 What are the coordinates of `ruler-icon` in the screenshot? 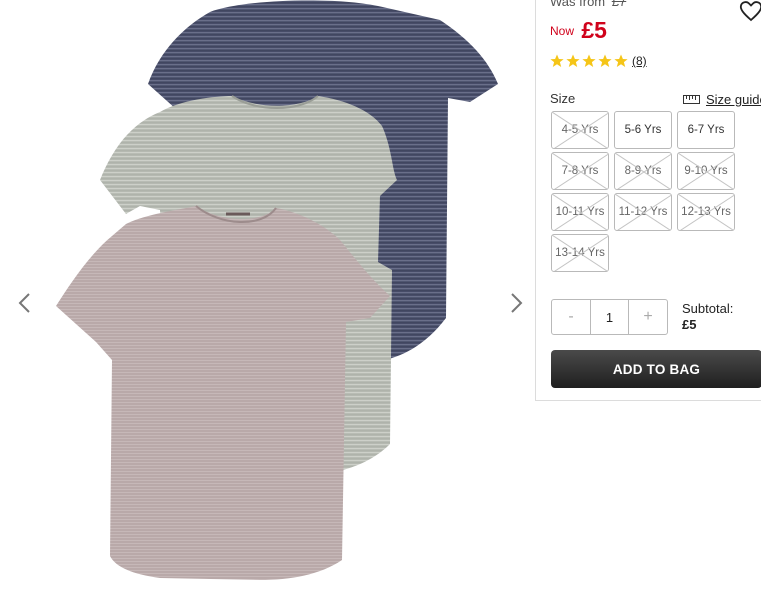 It's located at (691, 99).